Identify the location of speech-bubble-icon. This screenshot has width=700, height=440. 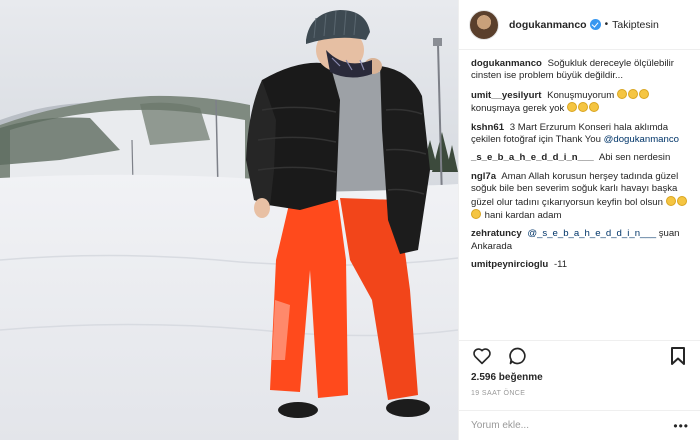
(518, 356).